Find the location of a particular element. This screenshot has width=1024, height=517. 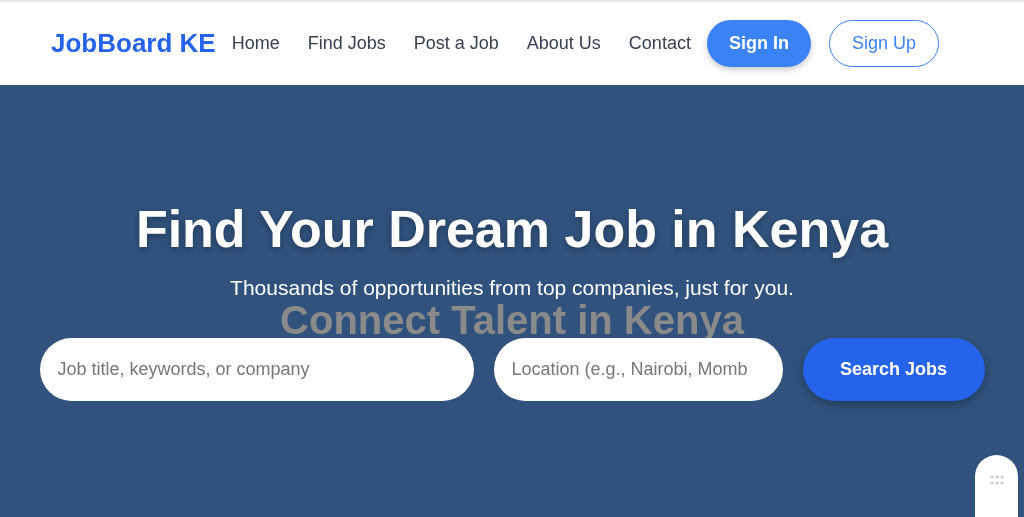

sign-in-button: Sign In is located at coordinates (758, 43).